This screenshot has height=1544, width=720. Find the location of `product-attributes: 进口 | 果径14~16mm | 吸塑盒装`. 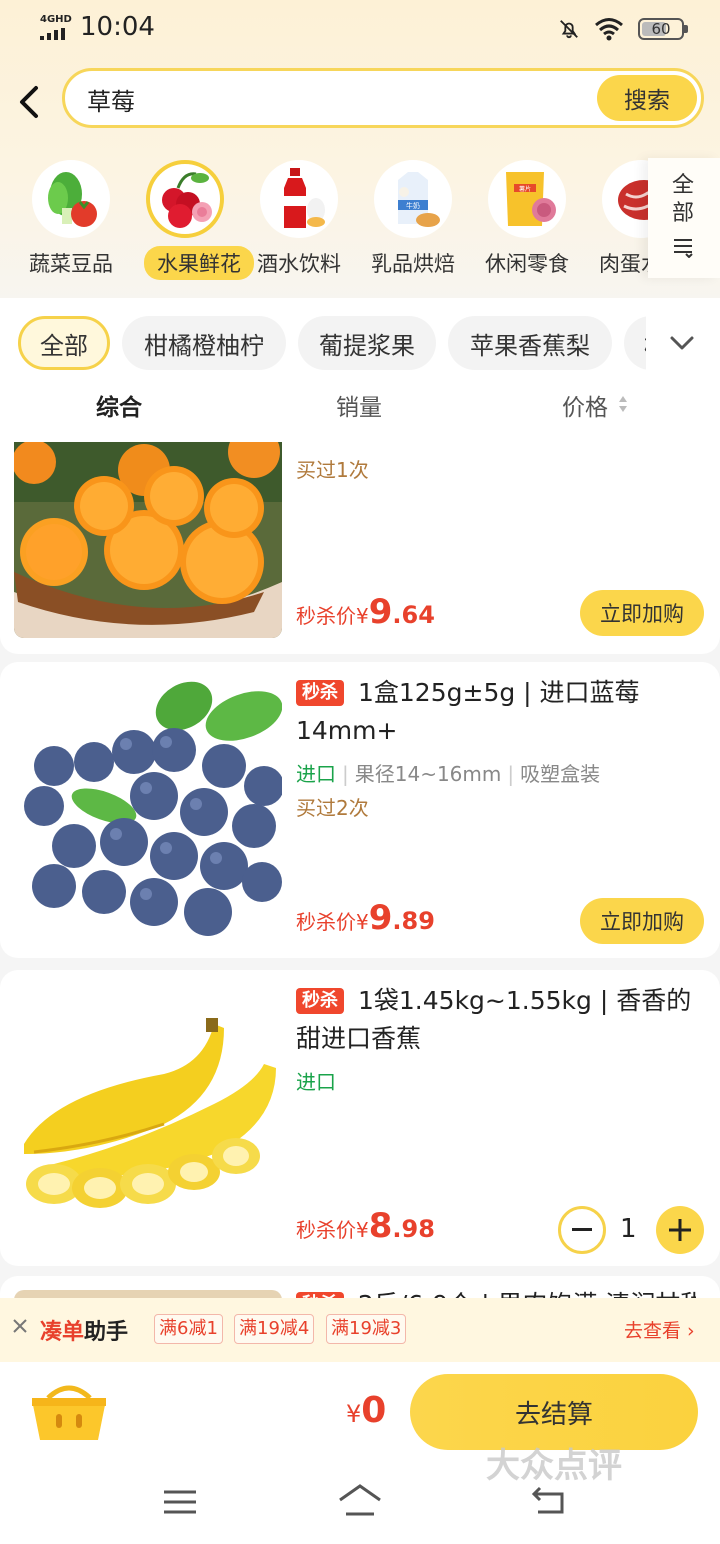

product-attributes: 进口 | 果径14~16mm | 吸塑盒装 is located at coordinates (448, 774).